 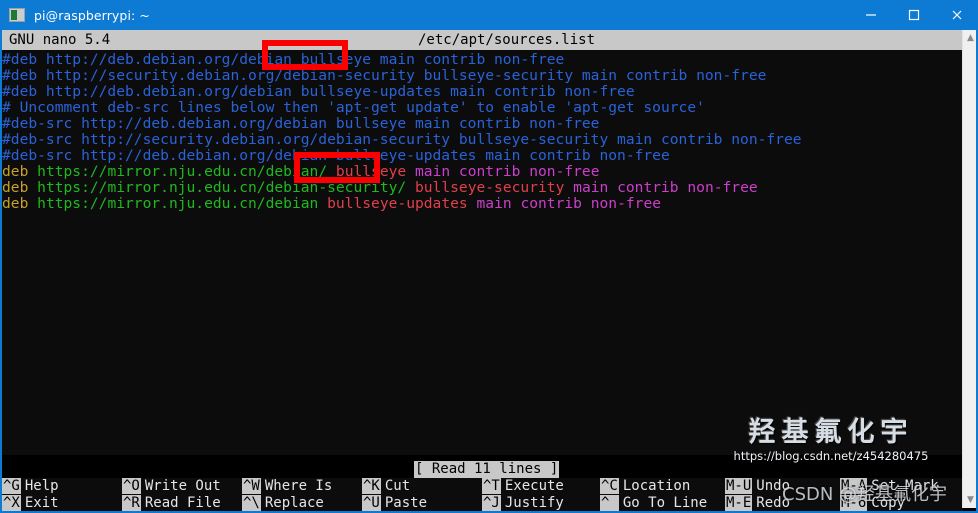 I want to click on shortcut-replace: ^\ Replace, so click(x=283, y=503).